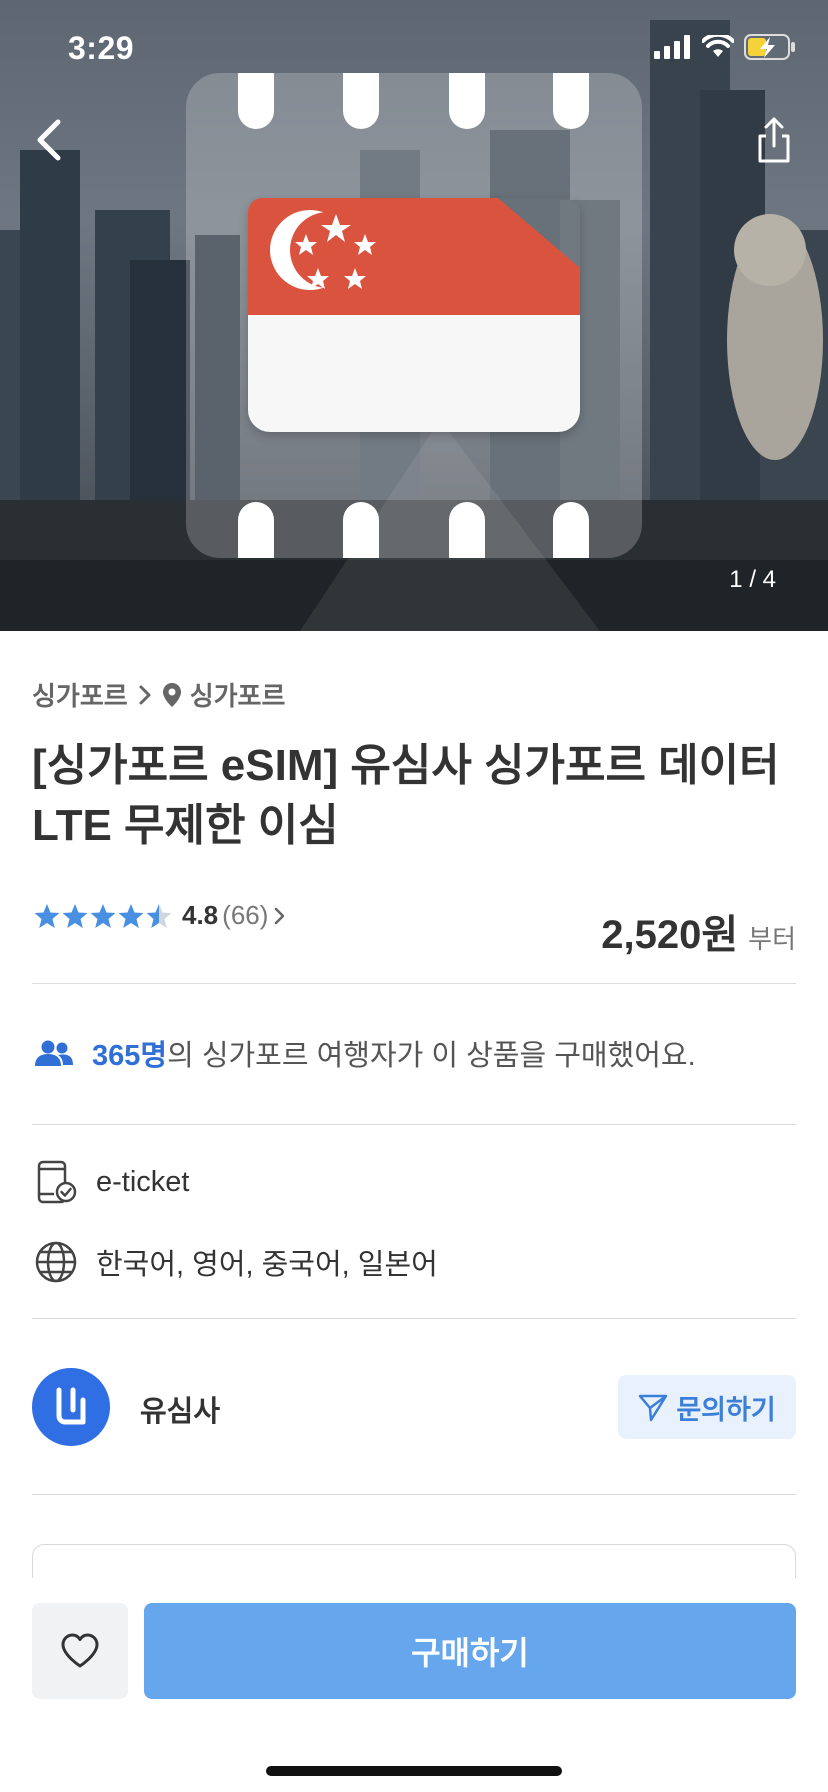 This screenshot has height=1792, width=828. I want to click on usimsa-logo-icon, so click(71, 1406).